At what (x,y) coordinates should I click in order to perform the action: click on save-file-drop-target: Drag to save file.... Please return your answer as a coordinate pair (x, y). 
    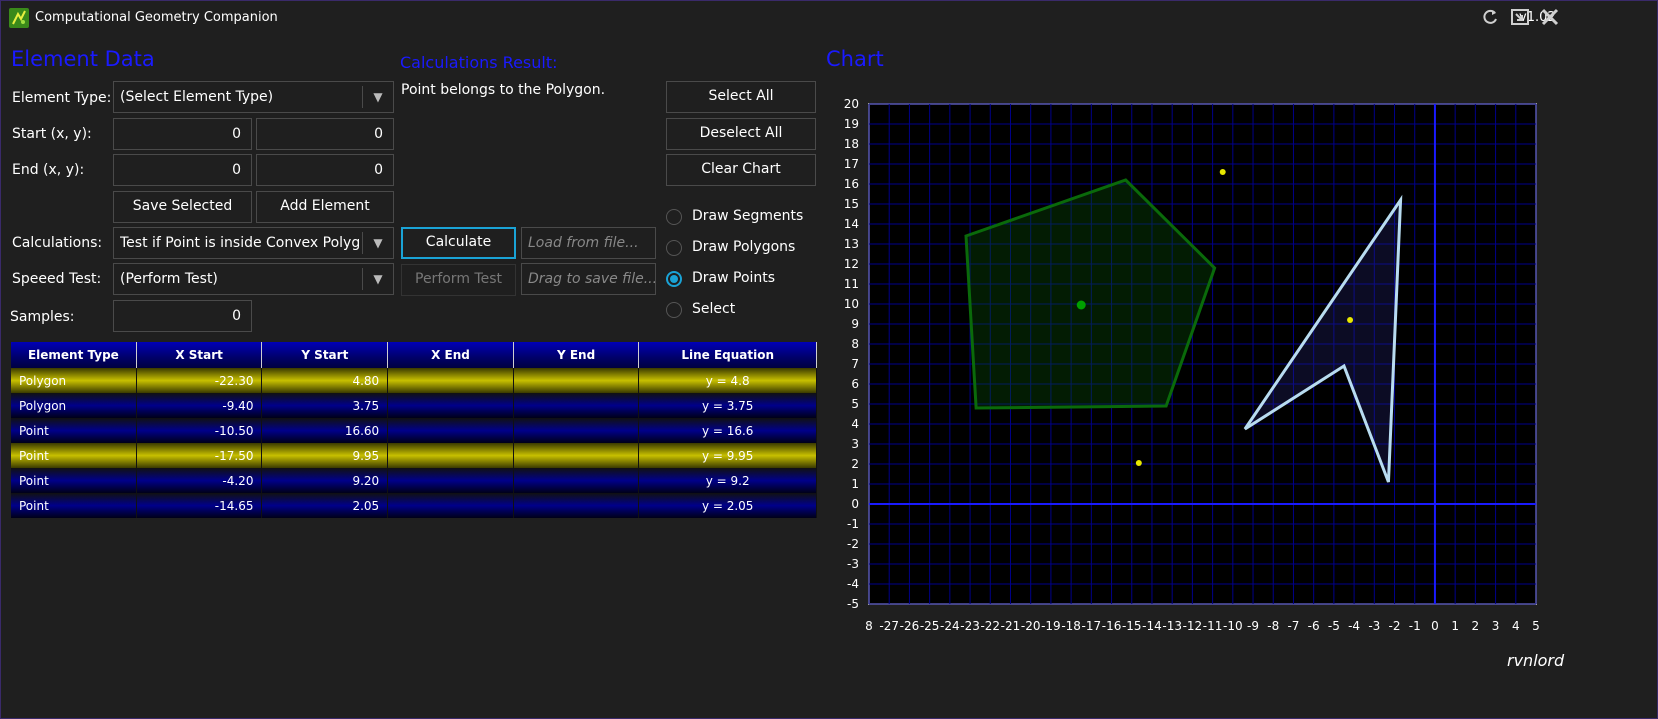
    Looking at the image, I should click on (588, 279).